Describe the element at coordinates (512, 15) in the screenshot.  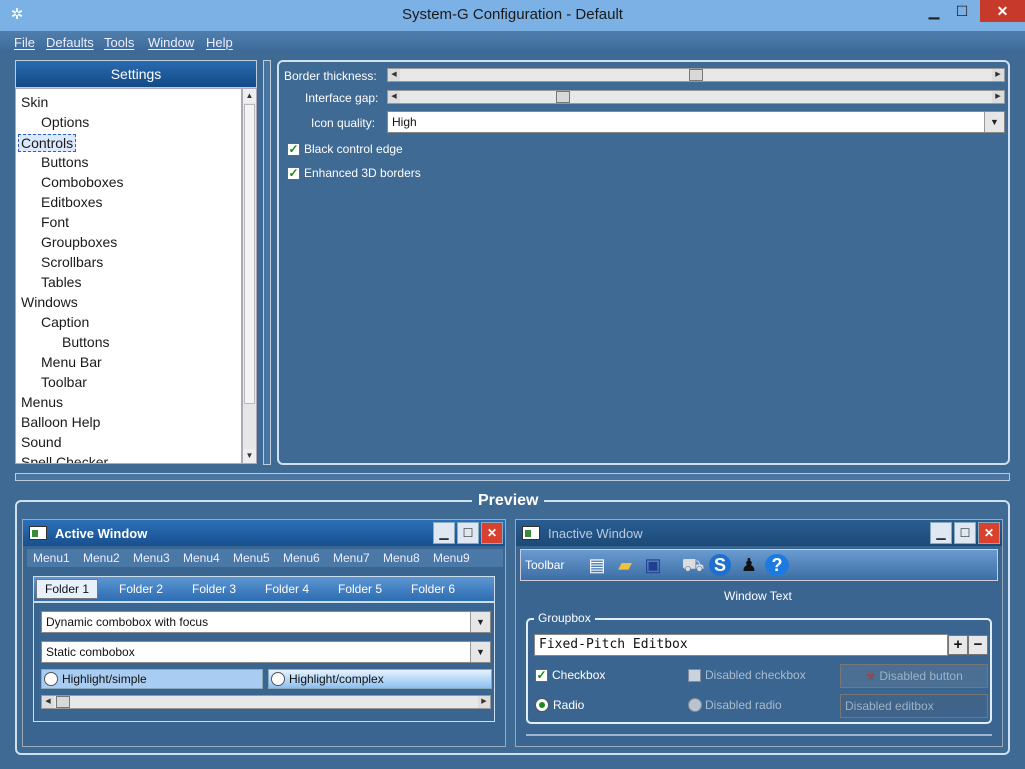
I see `title-bar: ✲ System-G Configuration - Default ▁ ☐ ✕` at that location.